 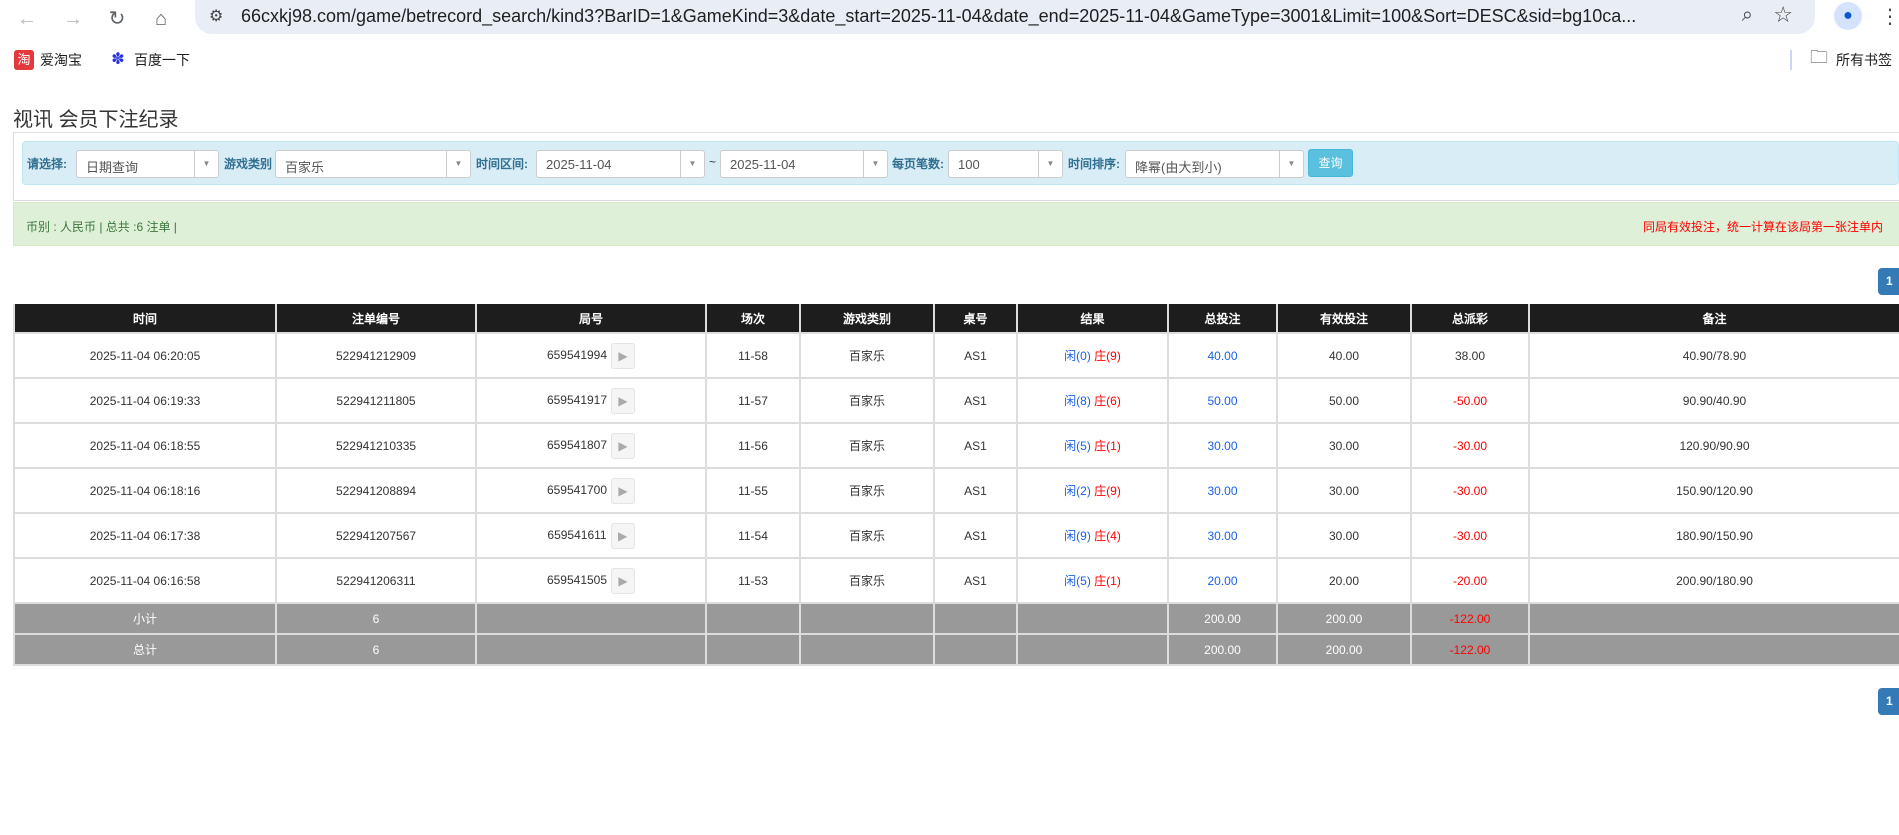 What do you see at coordinates (1713, 490) in the screenshot?
I see `cell-note: 150.90/120.90` at bounding box center [1713, 490].